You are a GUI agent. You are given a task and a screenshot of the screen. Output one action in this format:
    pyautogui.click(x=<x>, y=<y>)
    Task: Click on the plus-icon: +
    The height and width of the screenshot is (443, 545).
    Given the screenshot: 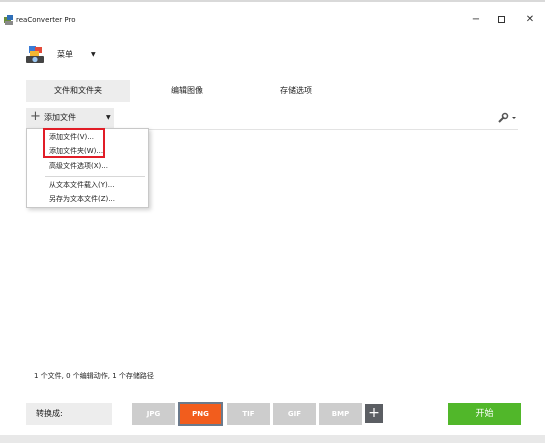 What is the action you would take?
    pyautogui.click(x=35, y=116)
    